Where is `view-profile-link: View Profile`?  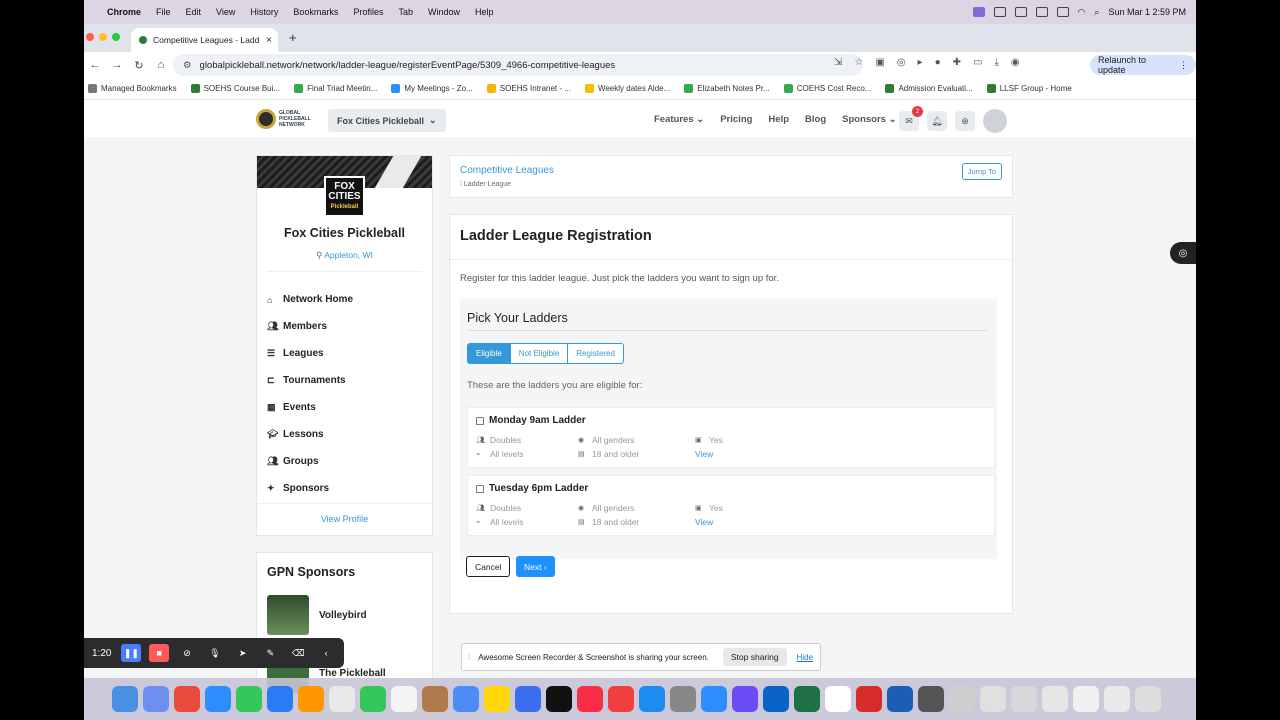
view-profile-link: View Profile is located at coordinates (344, 519).